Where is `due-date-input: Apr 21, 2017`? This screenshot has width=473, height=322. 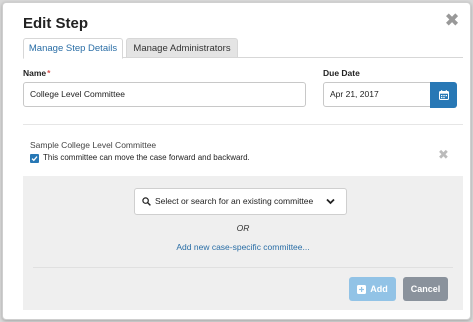 due-date-input: Apr 21, 2017 is located at coordinates (377, 94).